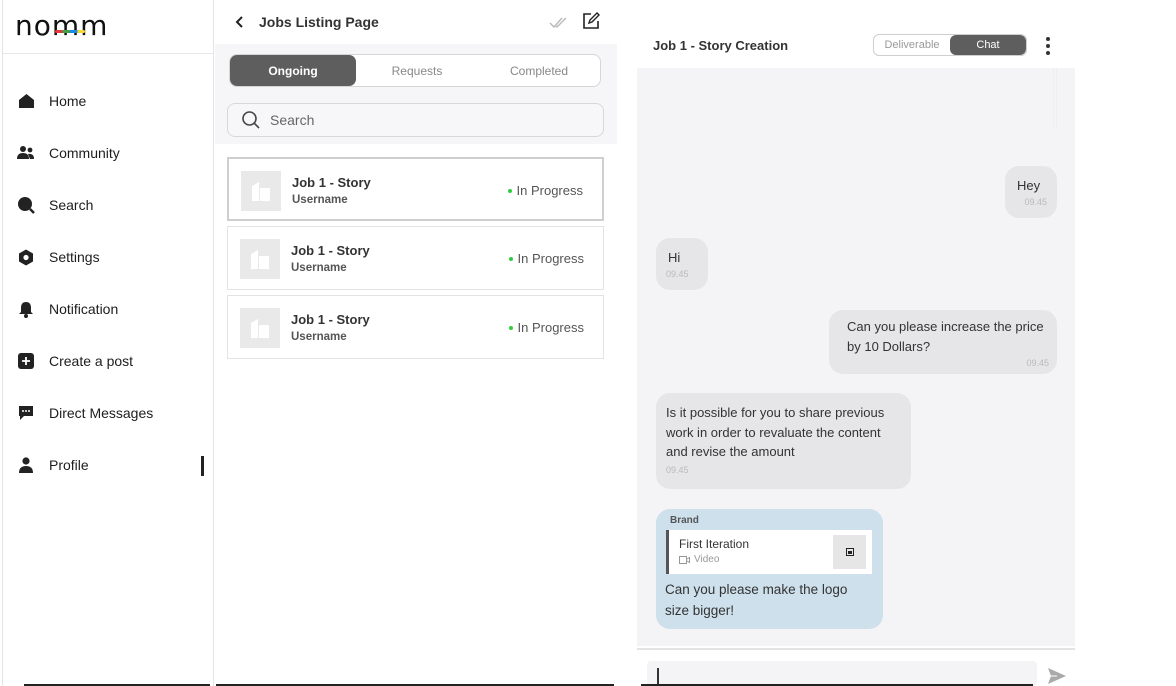 The image size is (1176, 686). Describe the element at coordinates (74, 257) in the screenshot. I see `sidebar-item-label: Settings` at that location.